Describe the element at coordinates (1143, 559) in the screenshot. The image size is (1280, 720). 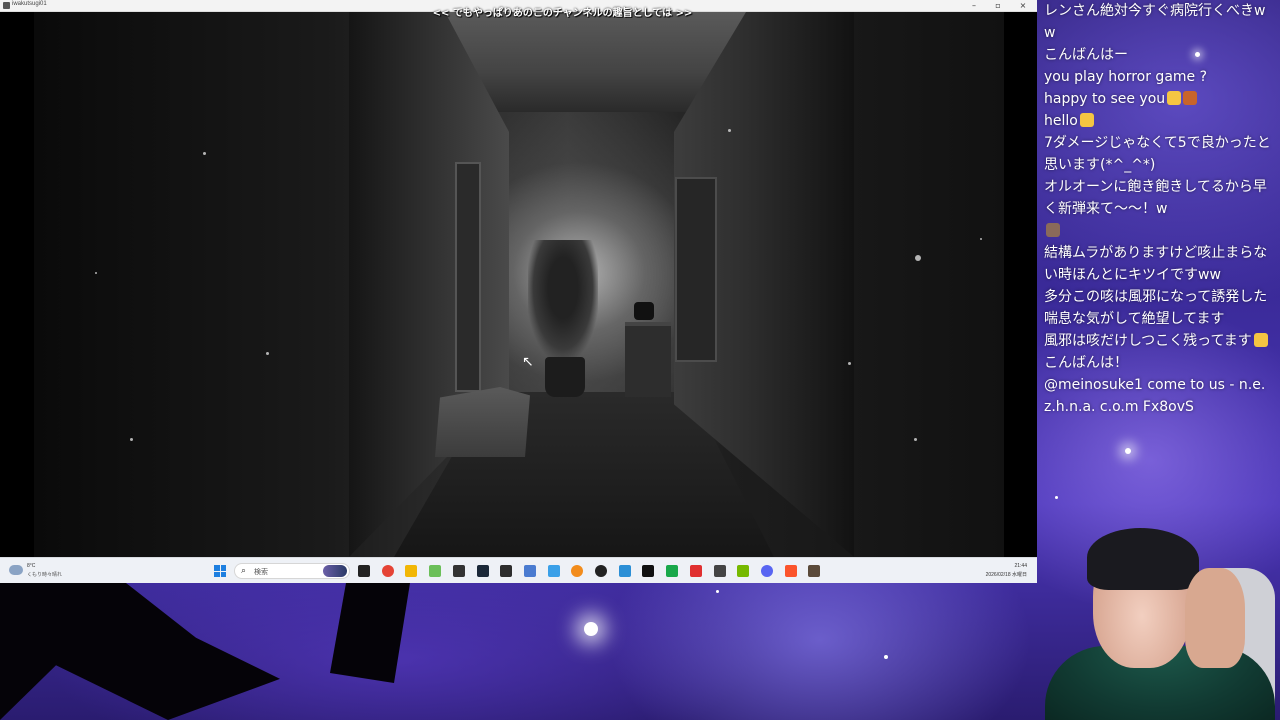
I see `streamer-hair` at that location.